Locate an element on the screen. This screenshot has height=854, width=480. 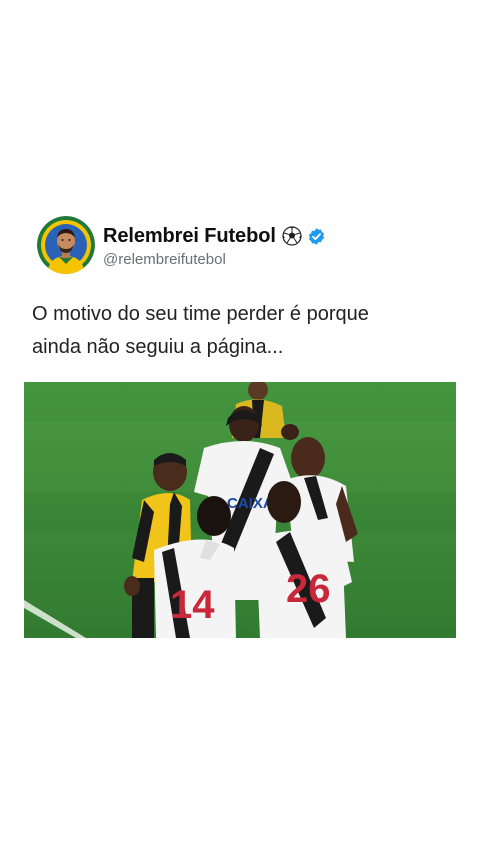
author-display-name: Relembrei Futebol is located at coordinates (189, 236).